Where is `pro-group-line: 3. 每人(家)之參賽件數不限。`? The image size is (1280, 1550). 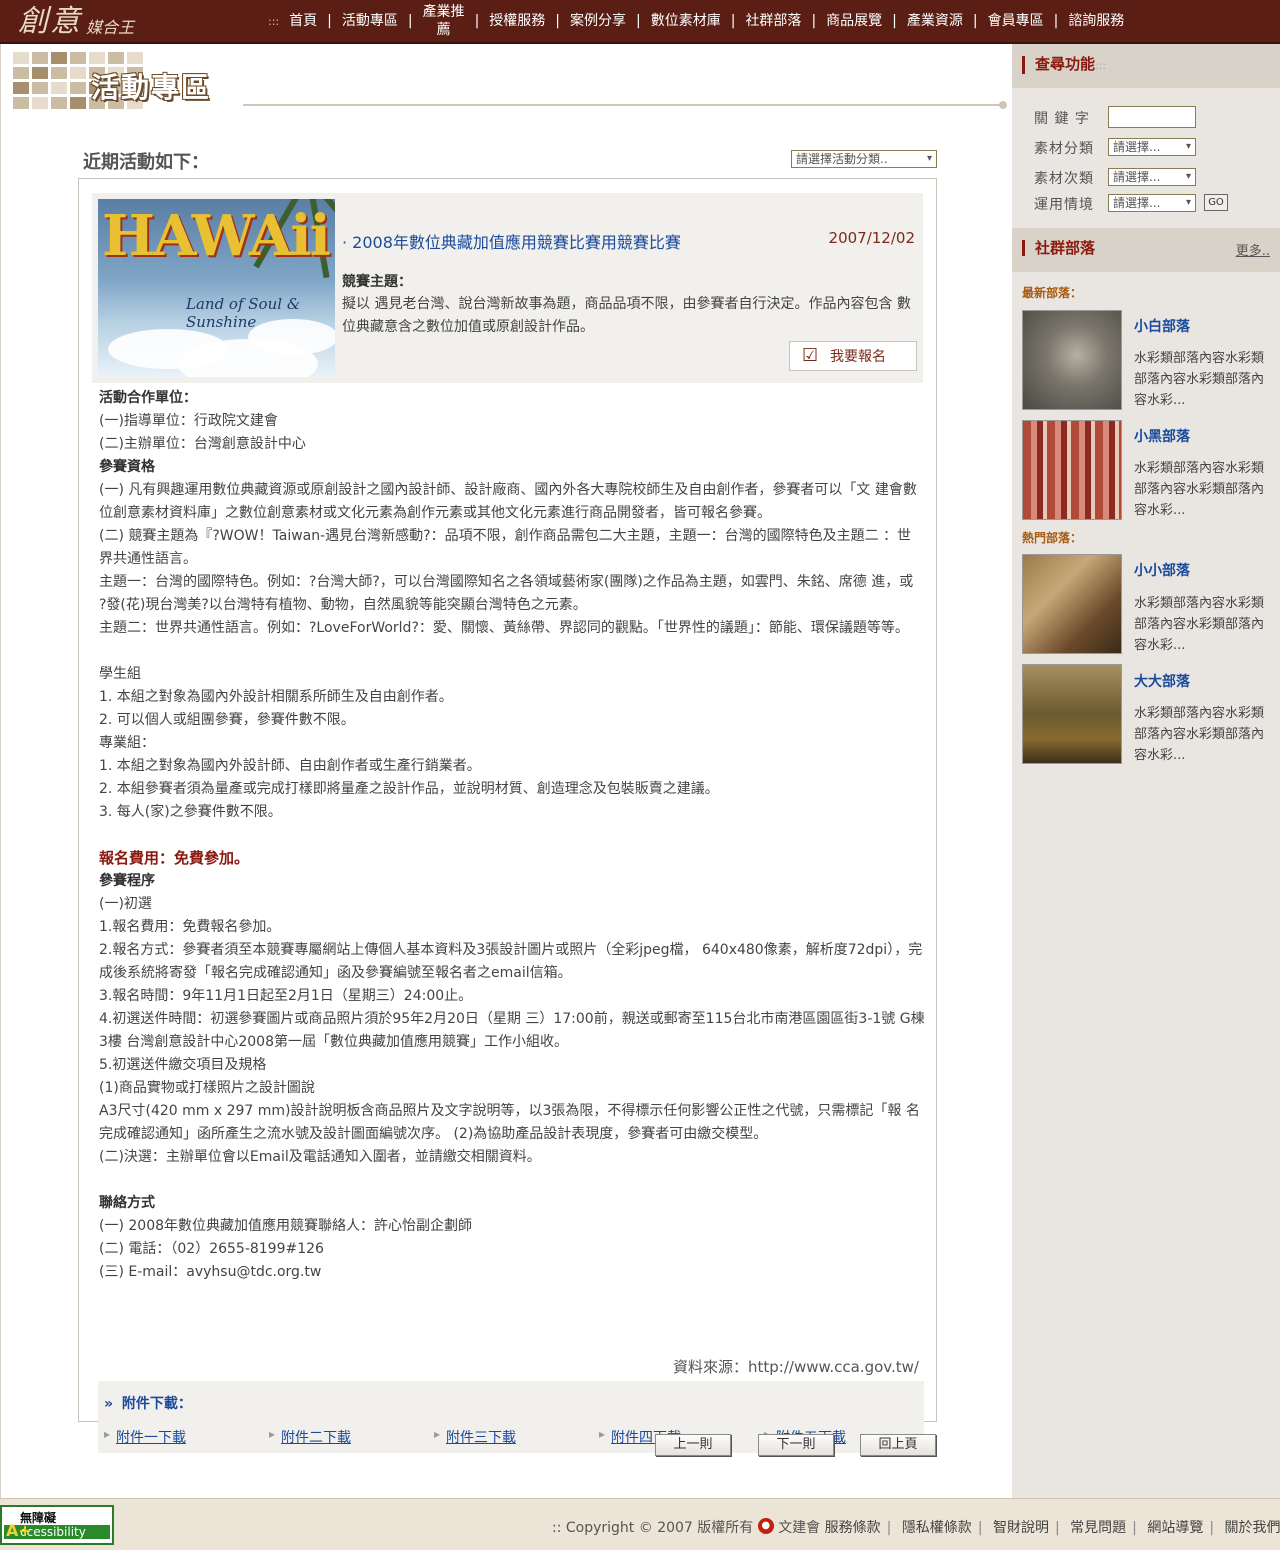
pro-group-line: 3. 每人(家)之參賽件數不限。 is located at coordinates (190, 812).